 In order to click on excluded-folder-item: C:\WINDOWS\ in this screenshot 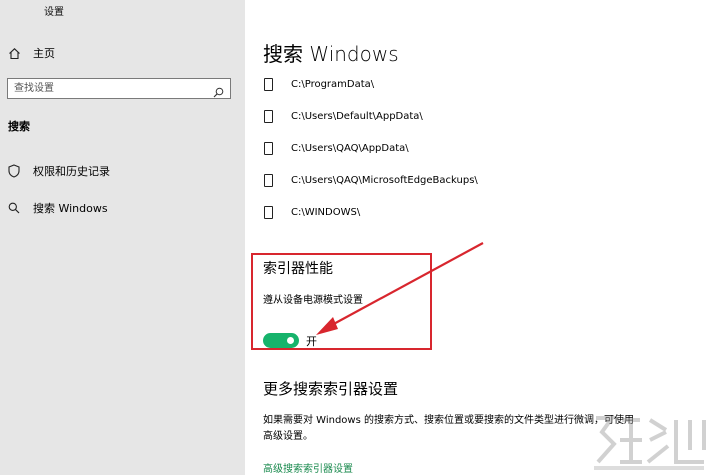, I will do `click(312, 212)`.